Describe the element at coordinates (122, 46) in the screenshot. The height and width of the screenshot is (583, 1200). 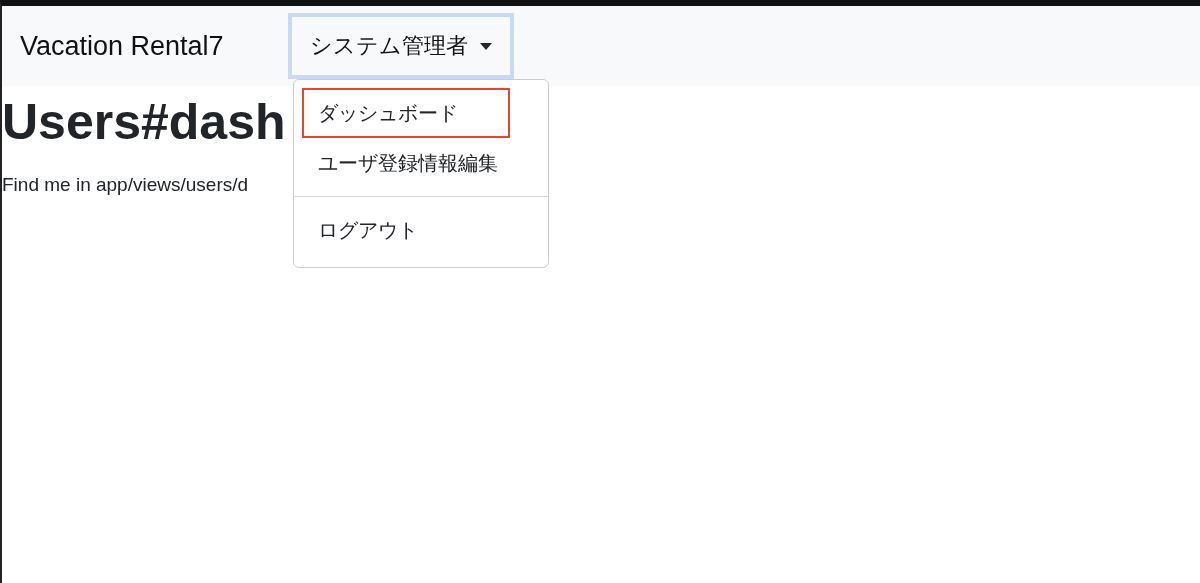
I see `brand-link: Vacation Rental7` at that location.